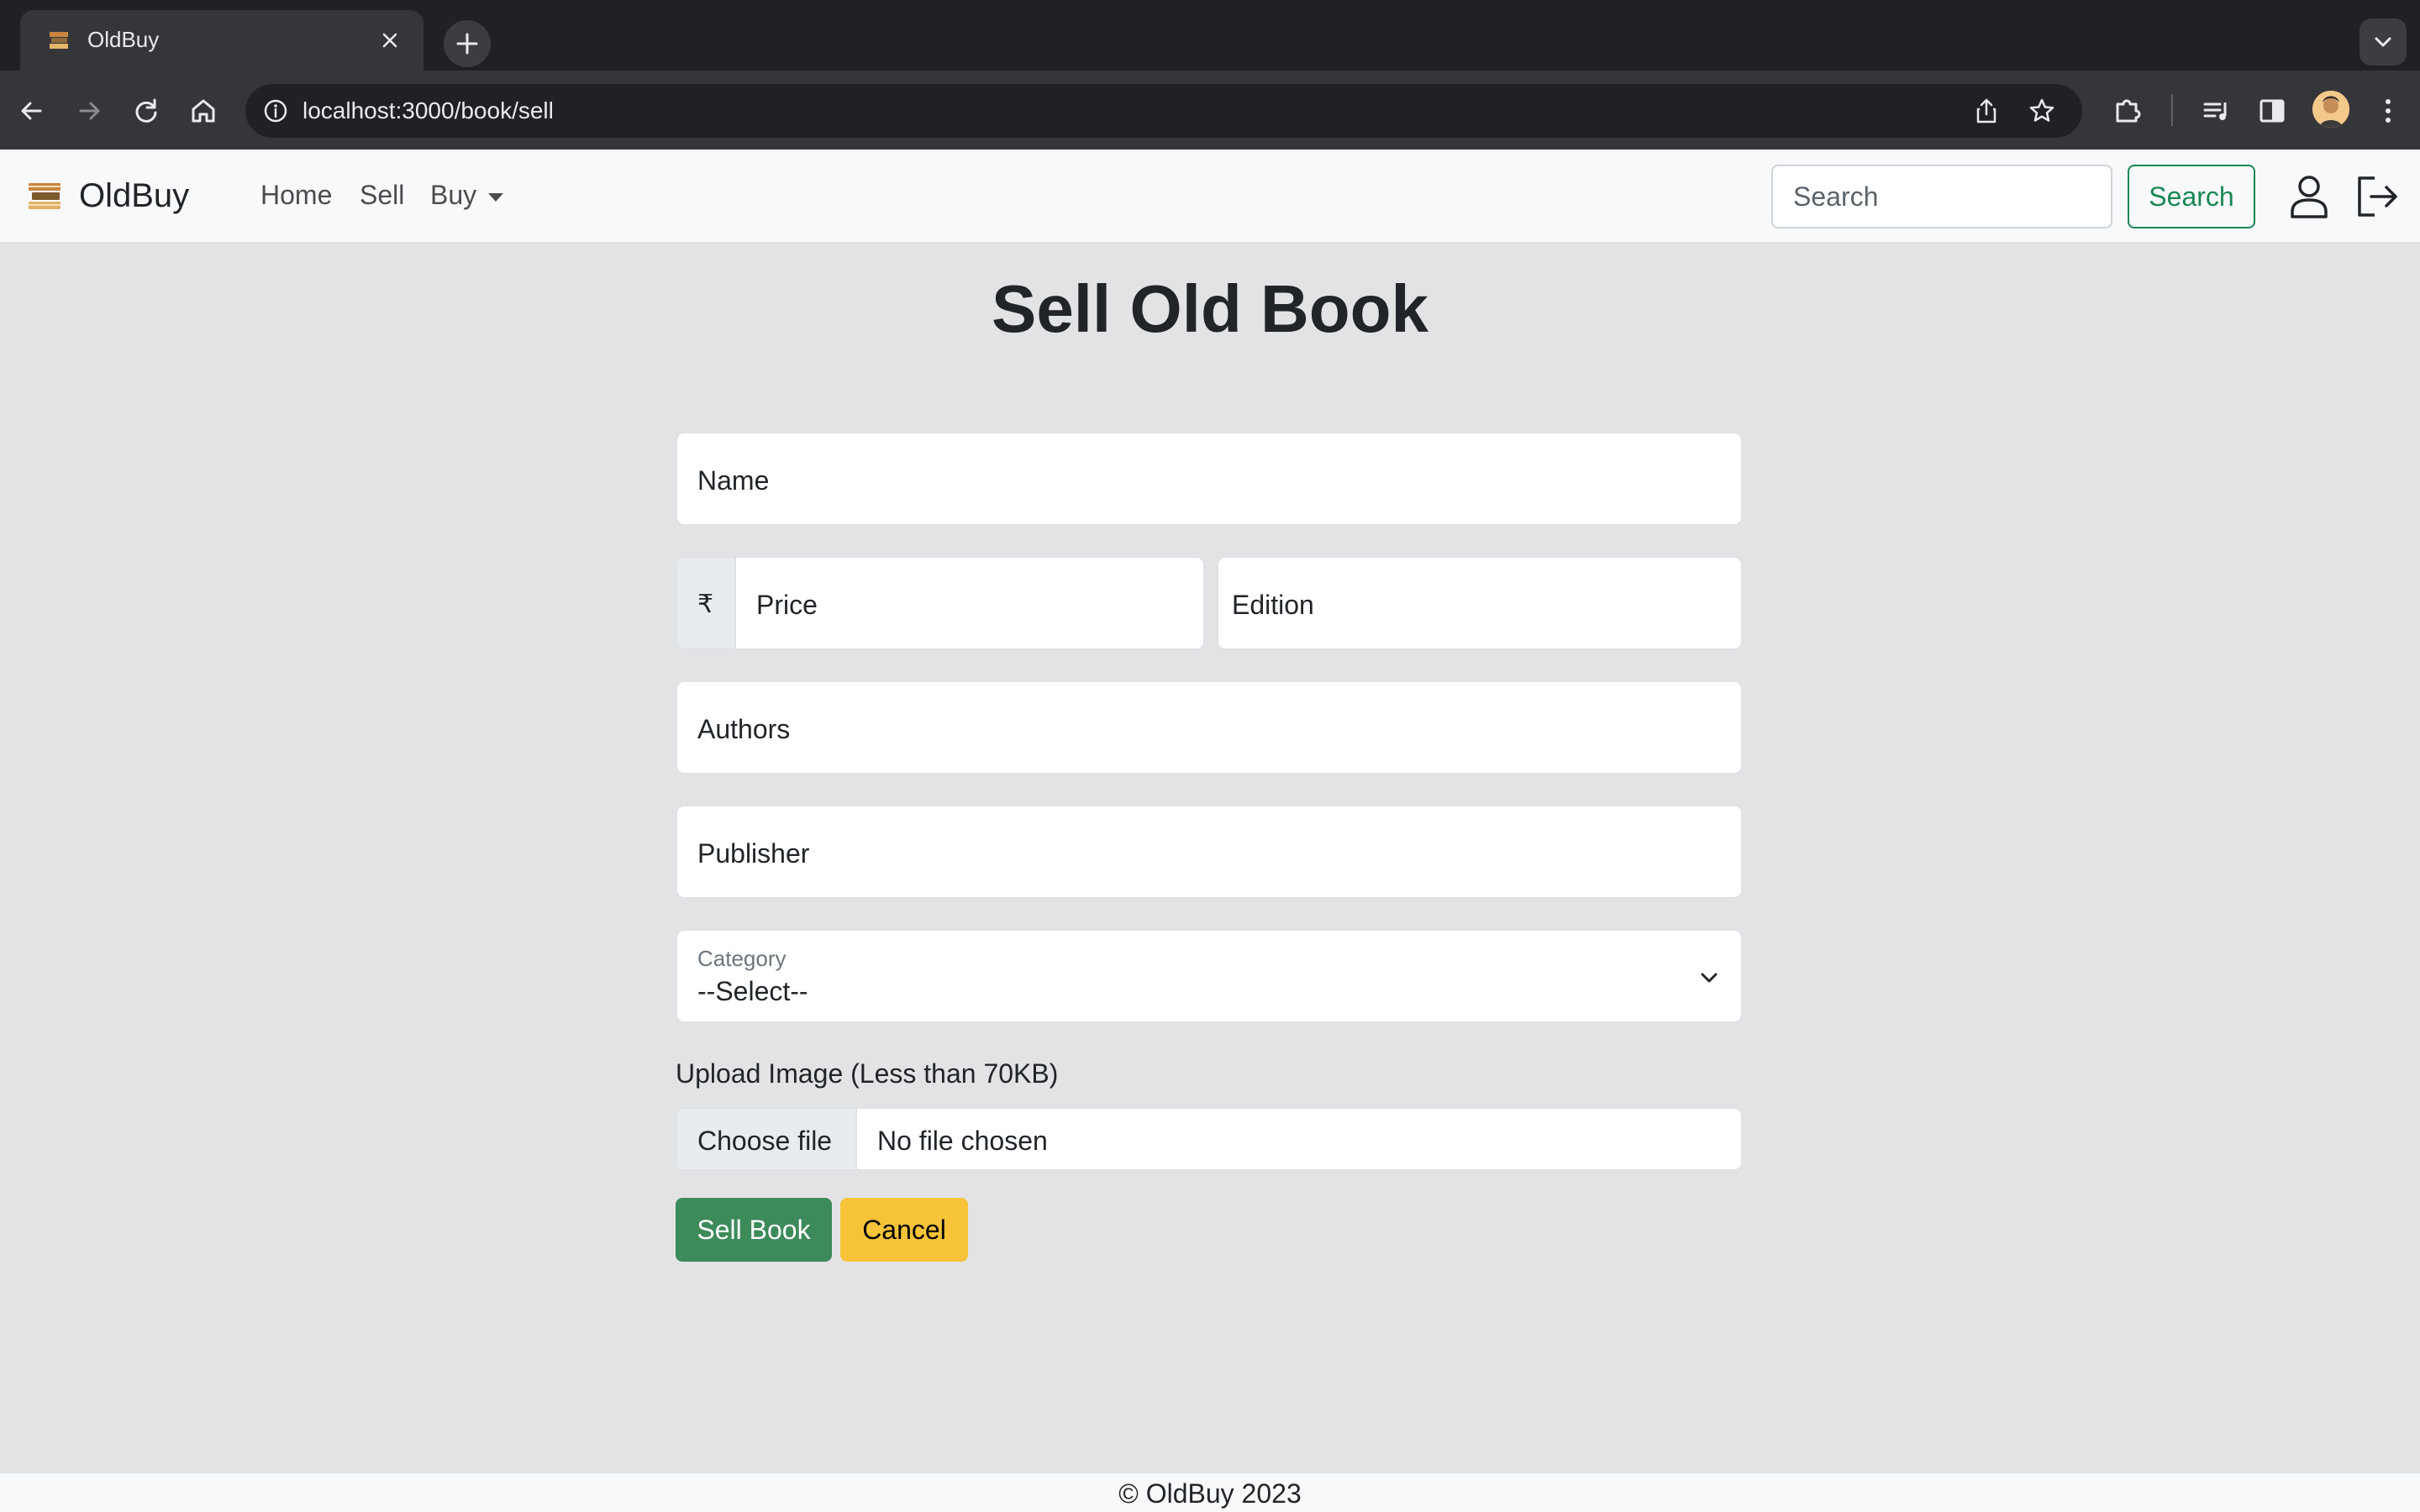 This screenshot has width=2420, height=1512. I want to click on back-icon, so click(32, 111).